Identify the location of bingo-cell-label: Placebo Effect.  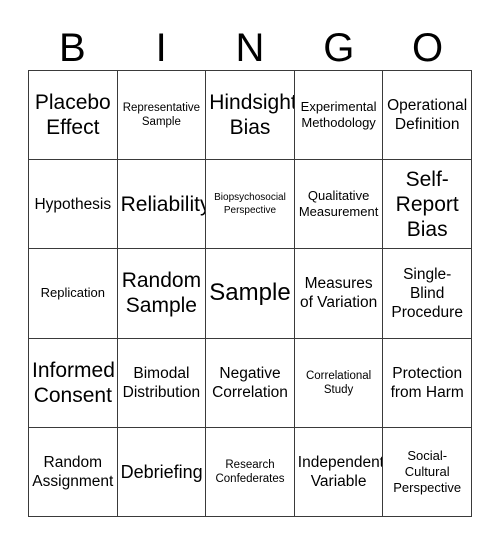
(72, 115).